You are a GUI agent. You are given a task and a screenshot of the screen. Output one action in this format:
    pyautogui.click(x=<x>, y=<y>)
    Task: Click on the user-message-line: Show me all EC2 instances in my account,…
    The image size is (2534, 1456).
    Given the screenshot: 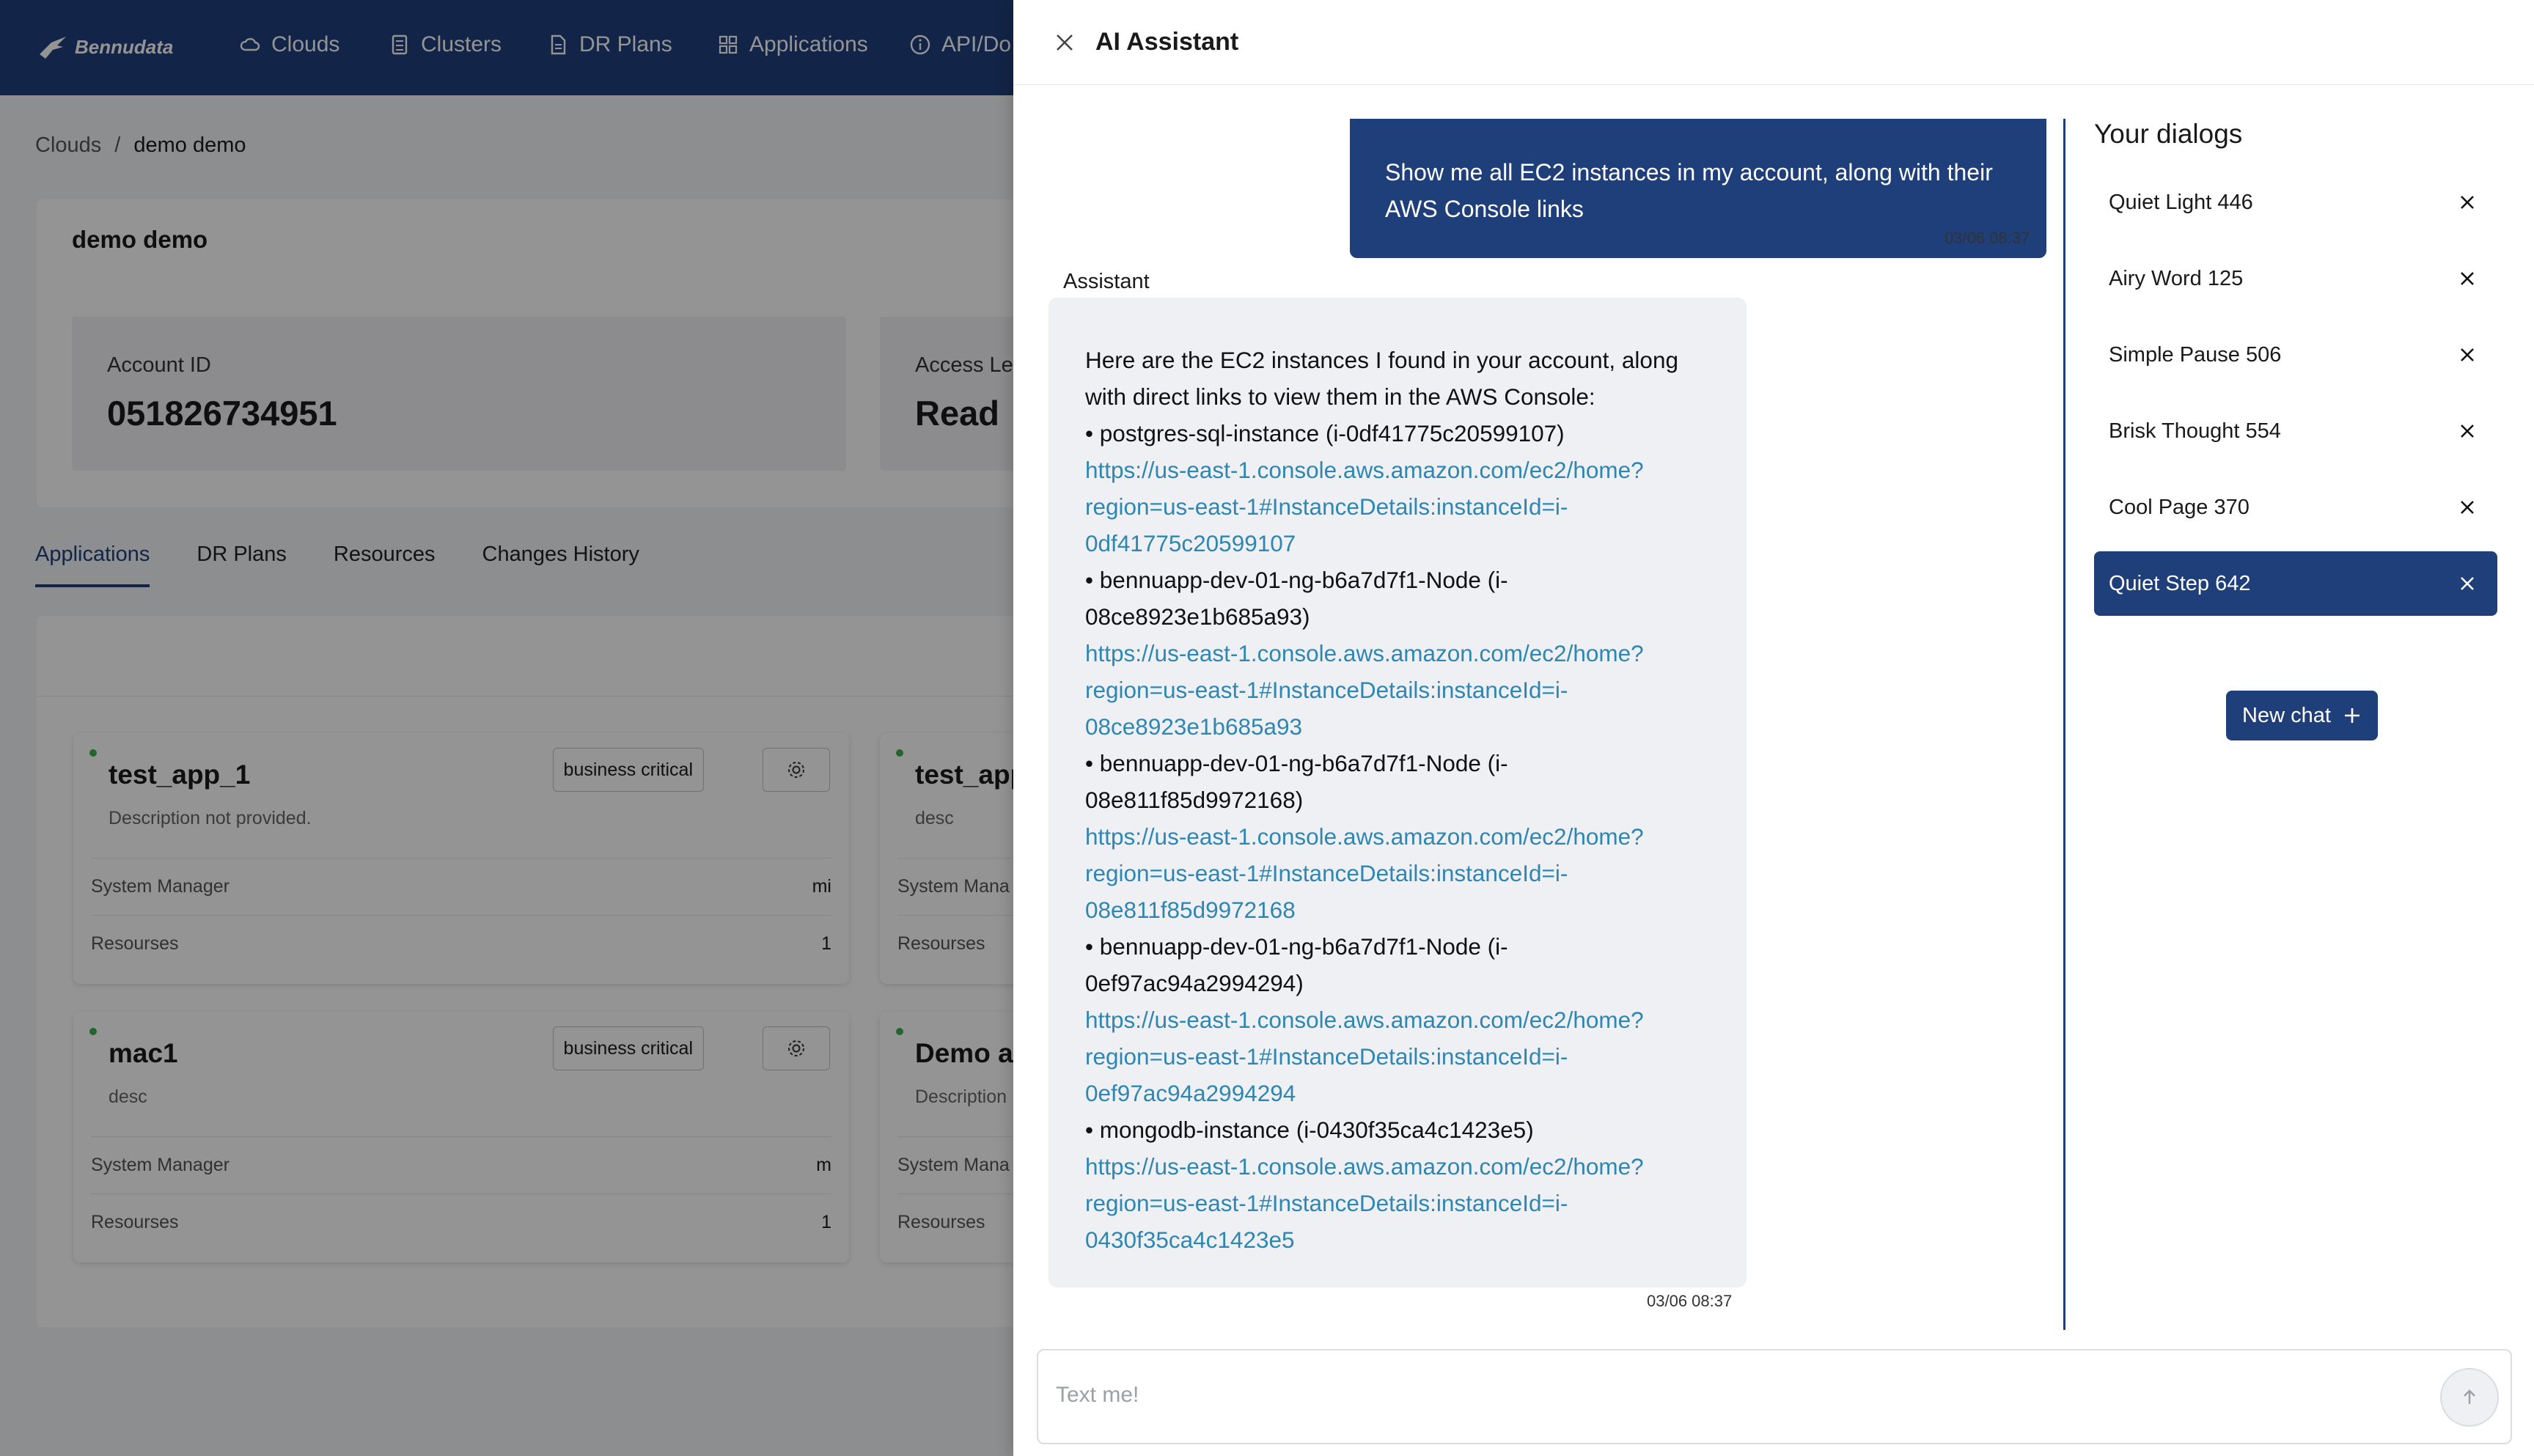 What is the action you would take?
    pyautogui.click(x=1689, y=172)
    